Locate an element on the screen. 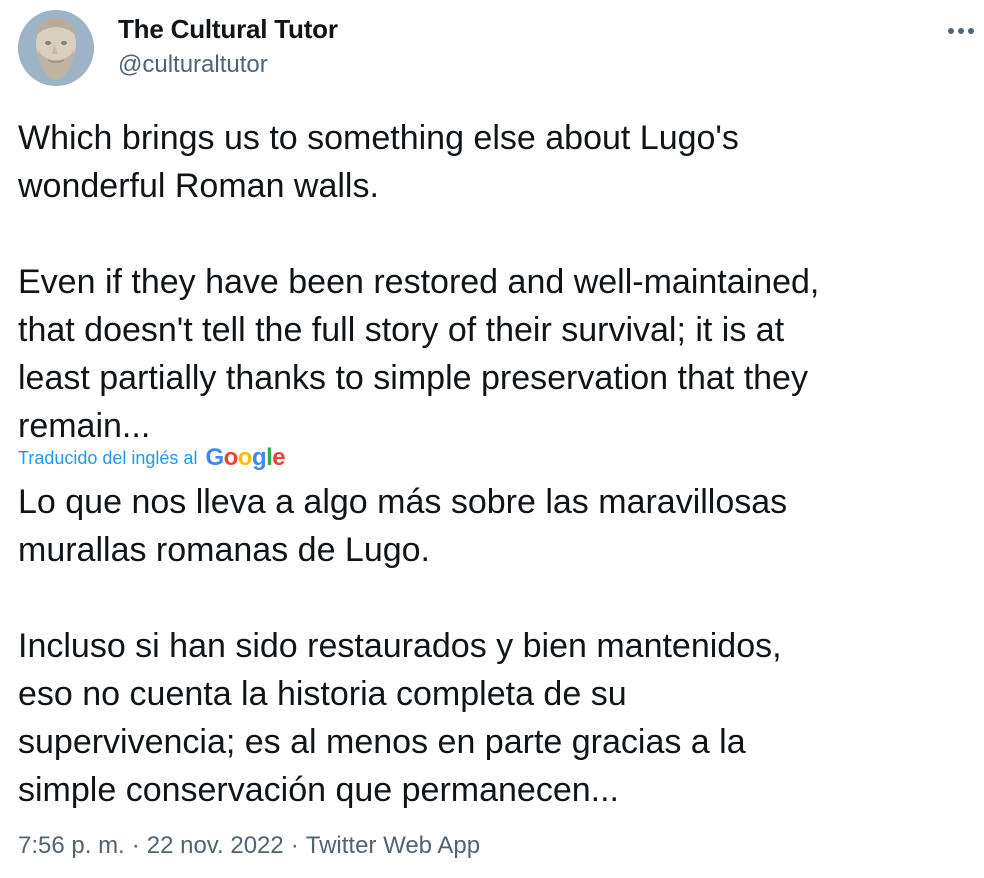 This screenshot has height=878, width=984. bearded-statue-avatar-icon is located at coordinates (56, 48).